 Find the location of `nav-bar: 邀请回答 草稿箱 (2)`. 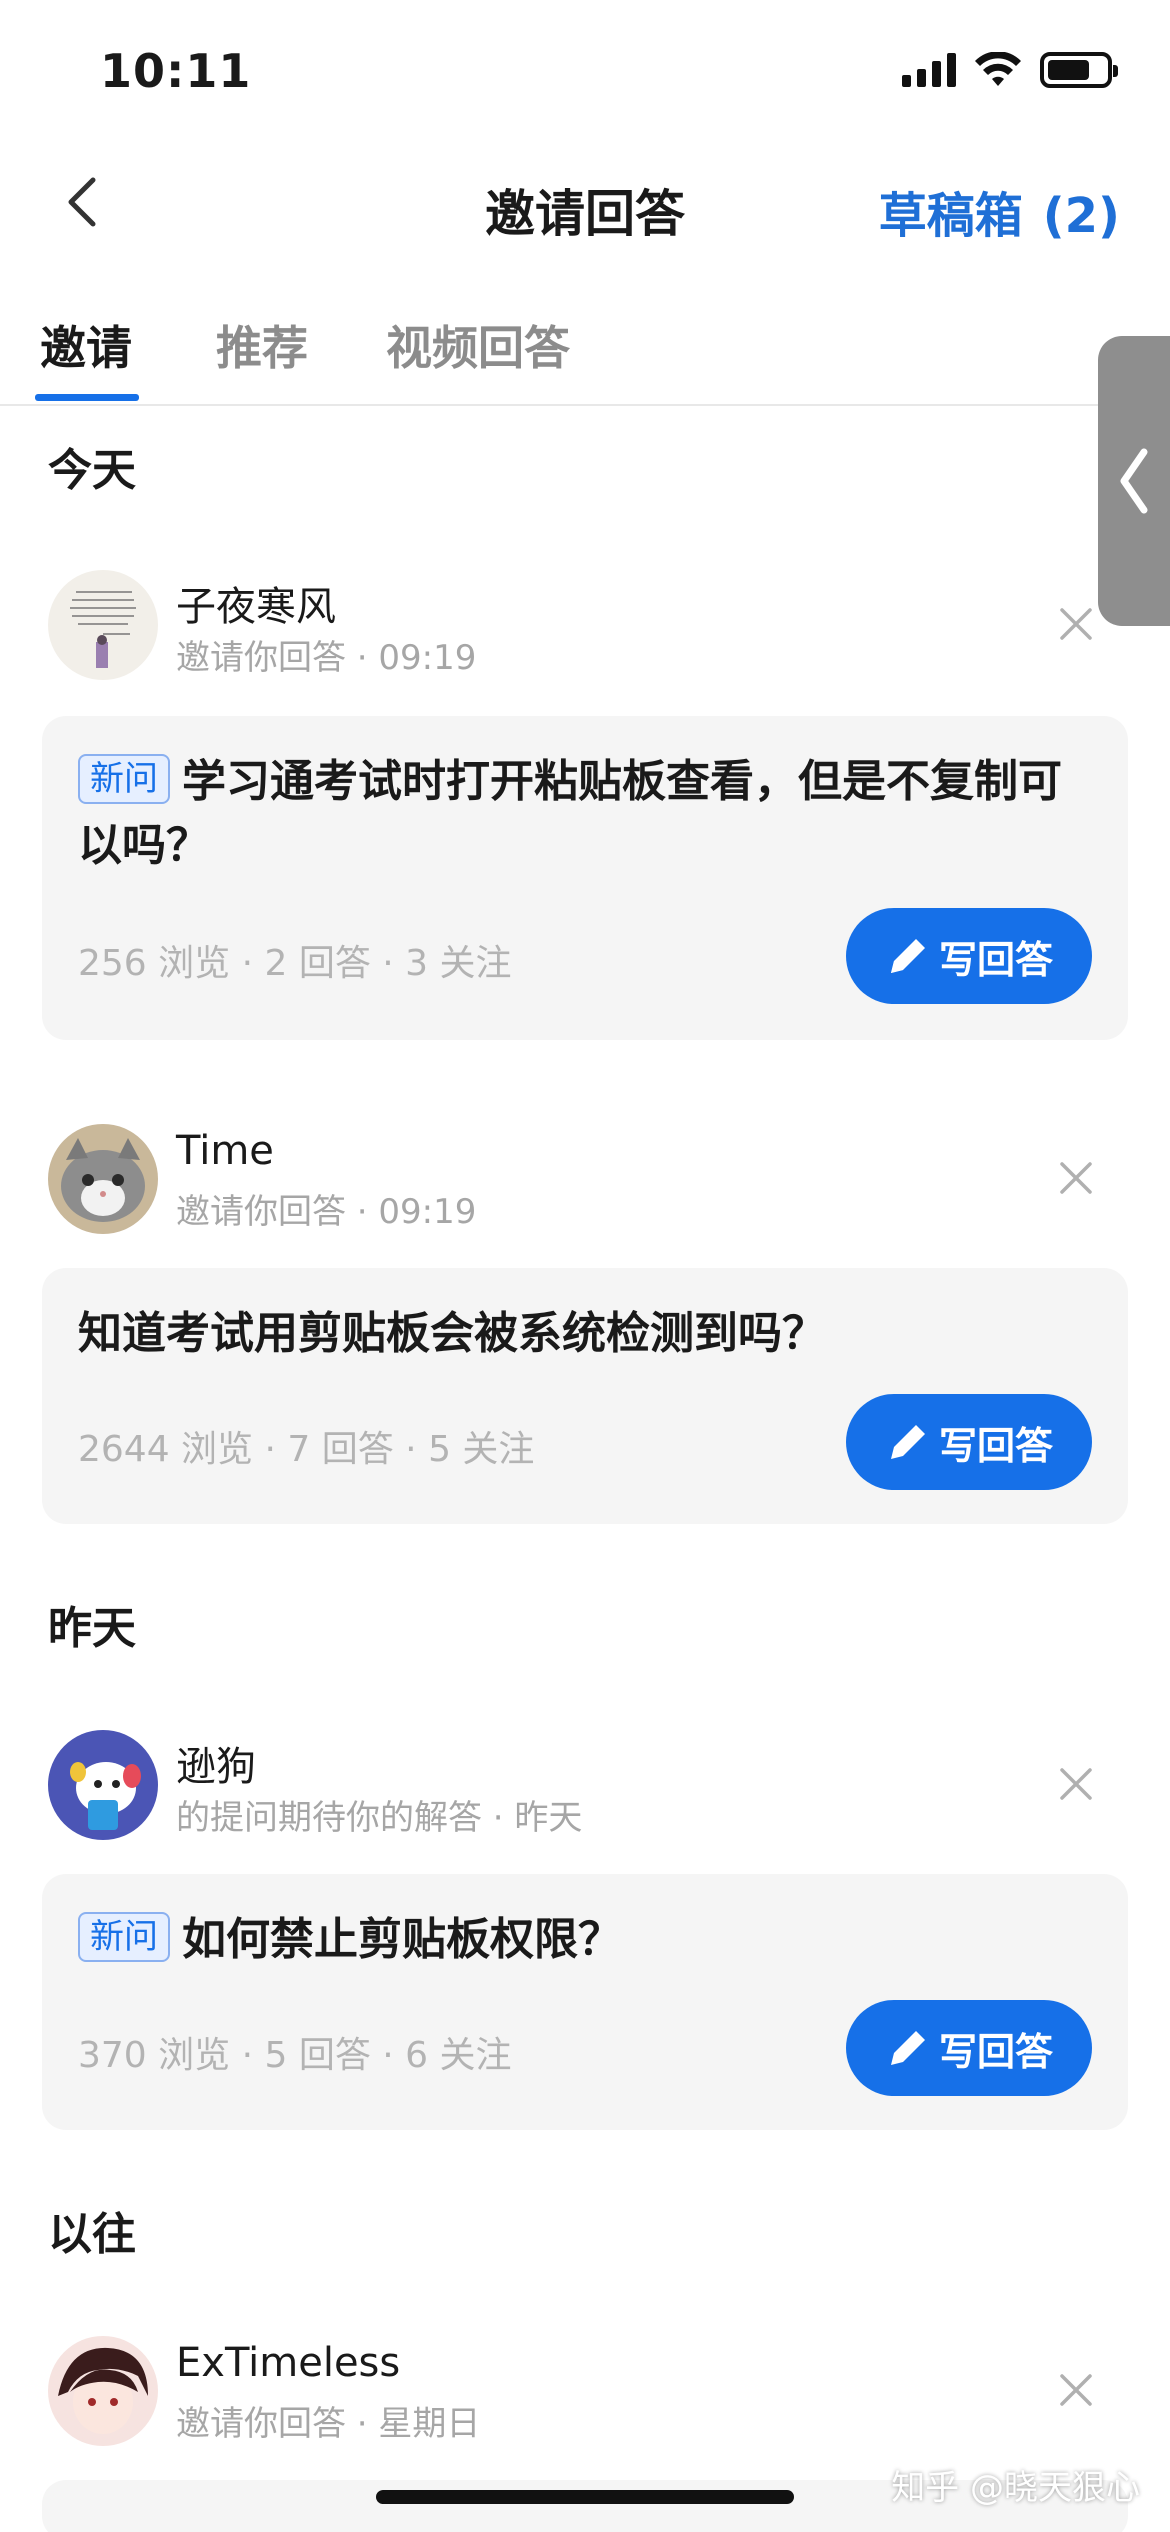

nav-bar: 邀请回答 草稿箱 (2) is located at coordinates (585, 205).